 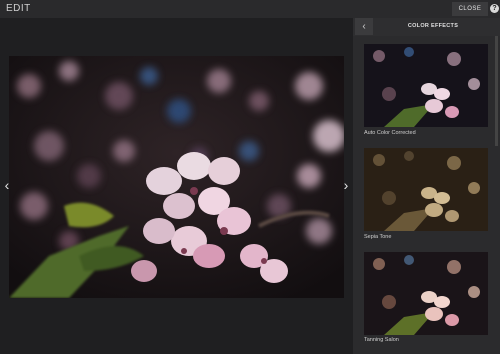 I want to click on tanning-salon-preview, so click(x=426, y=293).